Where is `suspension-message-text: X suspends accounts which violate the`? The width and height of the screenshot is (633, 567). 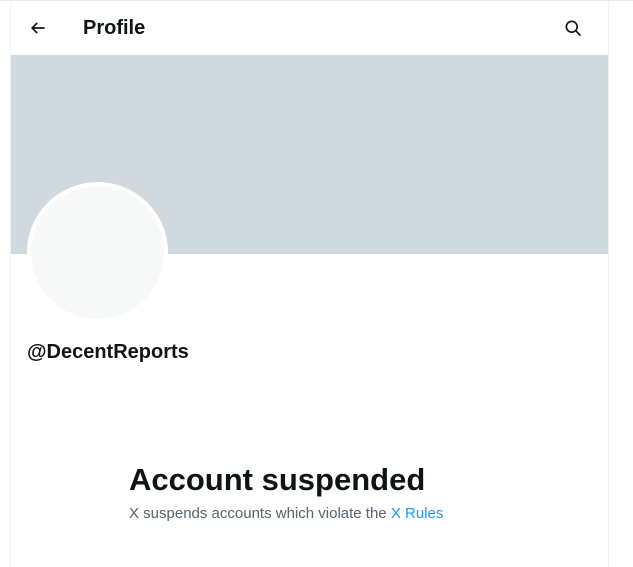
suspension-message-text: X suspends accounts which violate the is located at coordinates (260, 513).